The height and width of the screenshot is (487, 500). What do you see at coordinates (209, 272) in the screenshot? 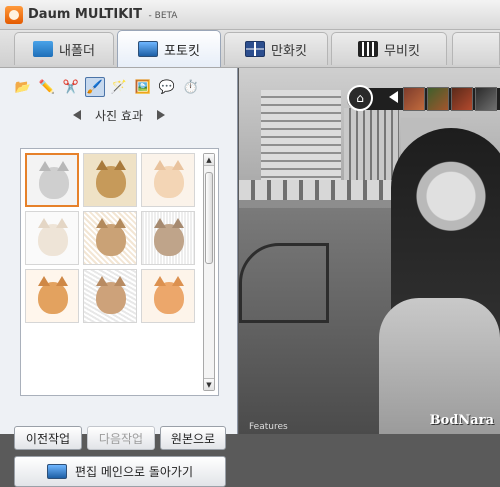
I see `thumbnail-scrollbar: ▲ ▼` at bounding box center [209, 272].